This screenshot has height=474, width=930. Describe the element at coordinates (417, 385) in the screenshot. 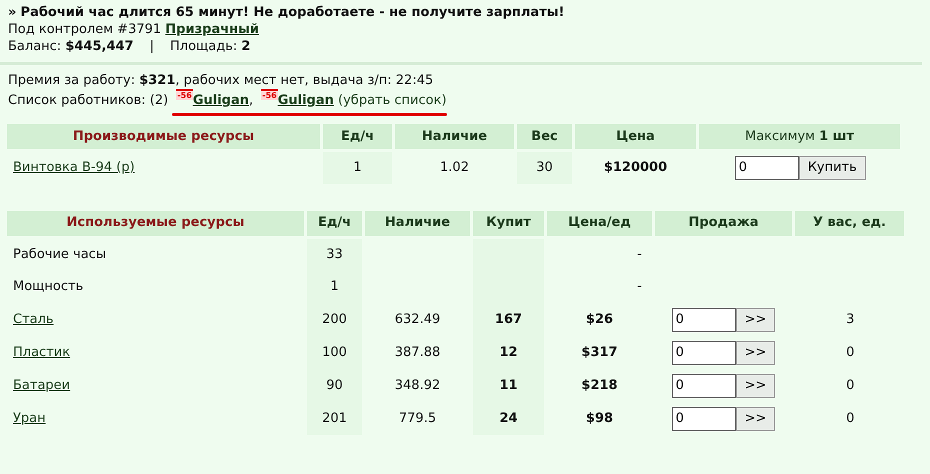

I see `table-cell-text: 348.92` at that location.